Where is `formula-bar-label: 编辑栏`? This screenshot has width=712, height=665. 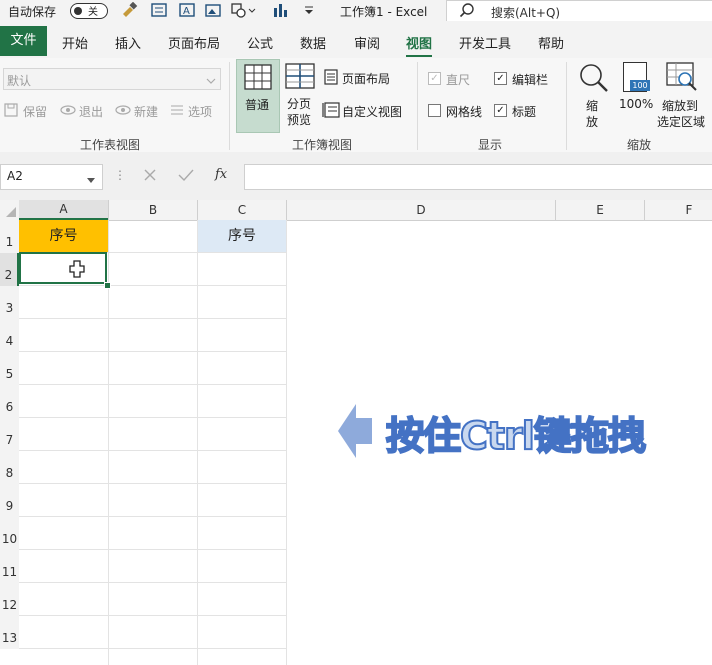 formula-bar-label: 编辑栏 is located at coordinates (530, 80).